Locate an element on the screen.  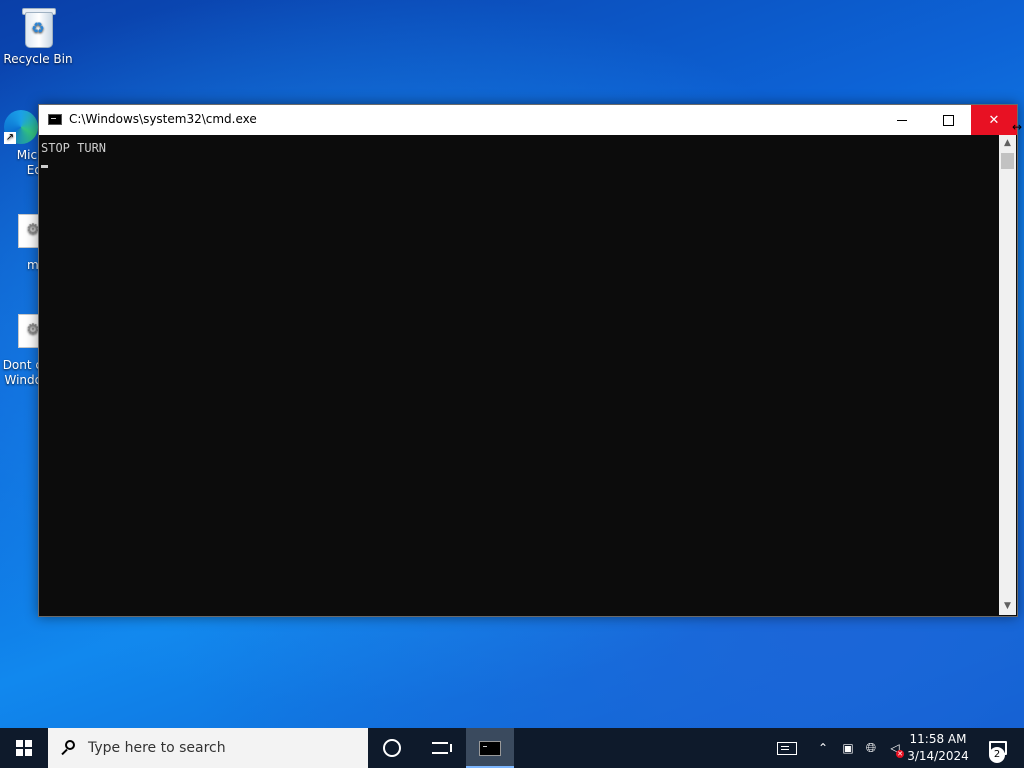
title-bar: C:\Windows\system32\cmd.exe ✕ is located at coordinates (528, 120).